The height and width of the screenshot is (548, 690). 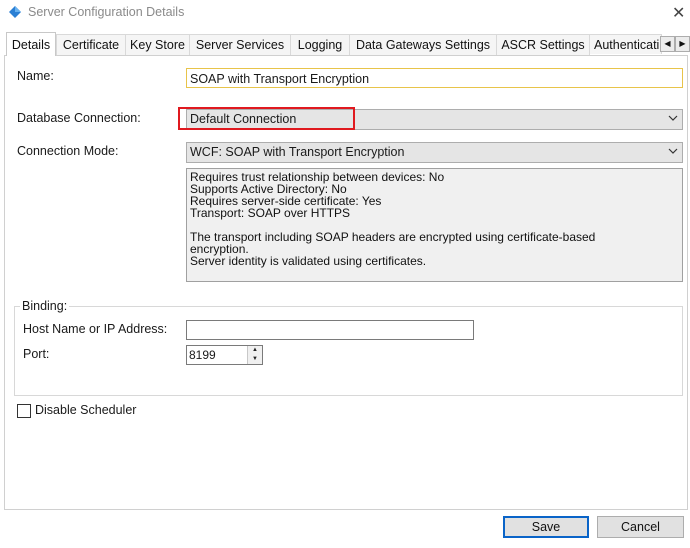 I want to click on name-input: SOAP with Transport Encryption, so click(x=434, y=78).